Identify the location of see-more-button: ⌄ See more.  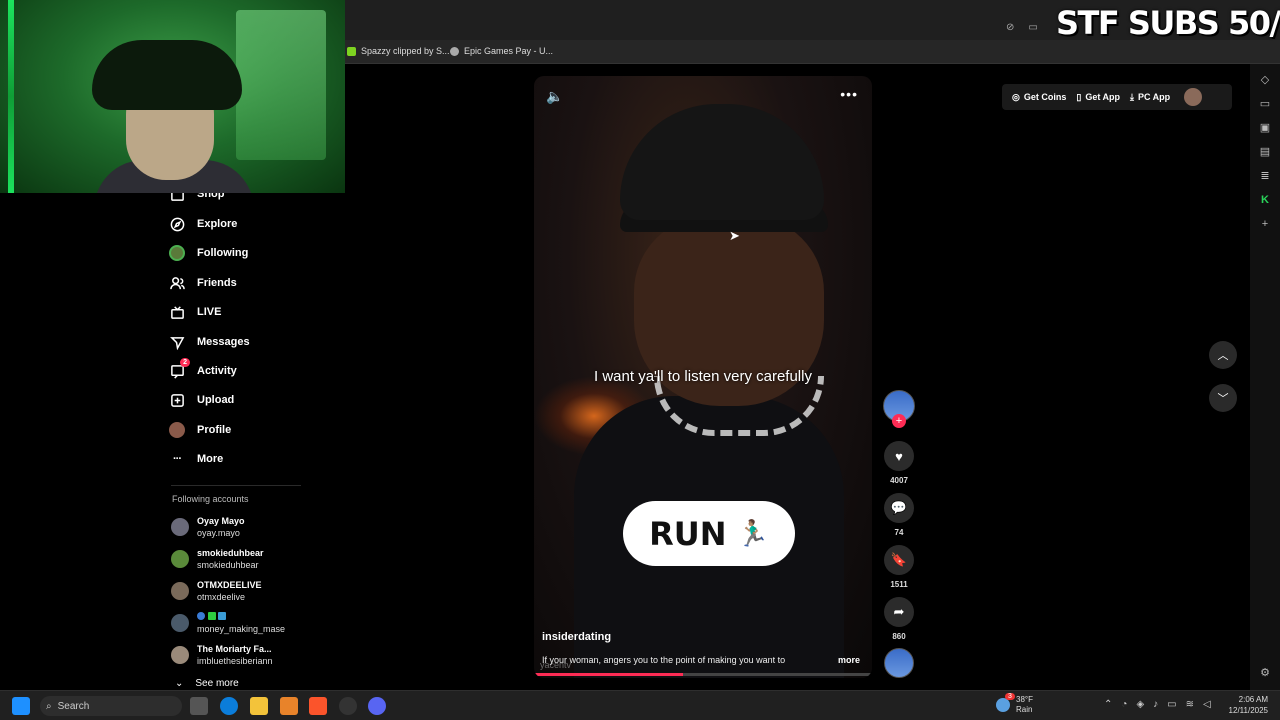
(207, 683).